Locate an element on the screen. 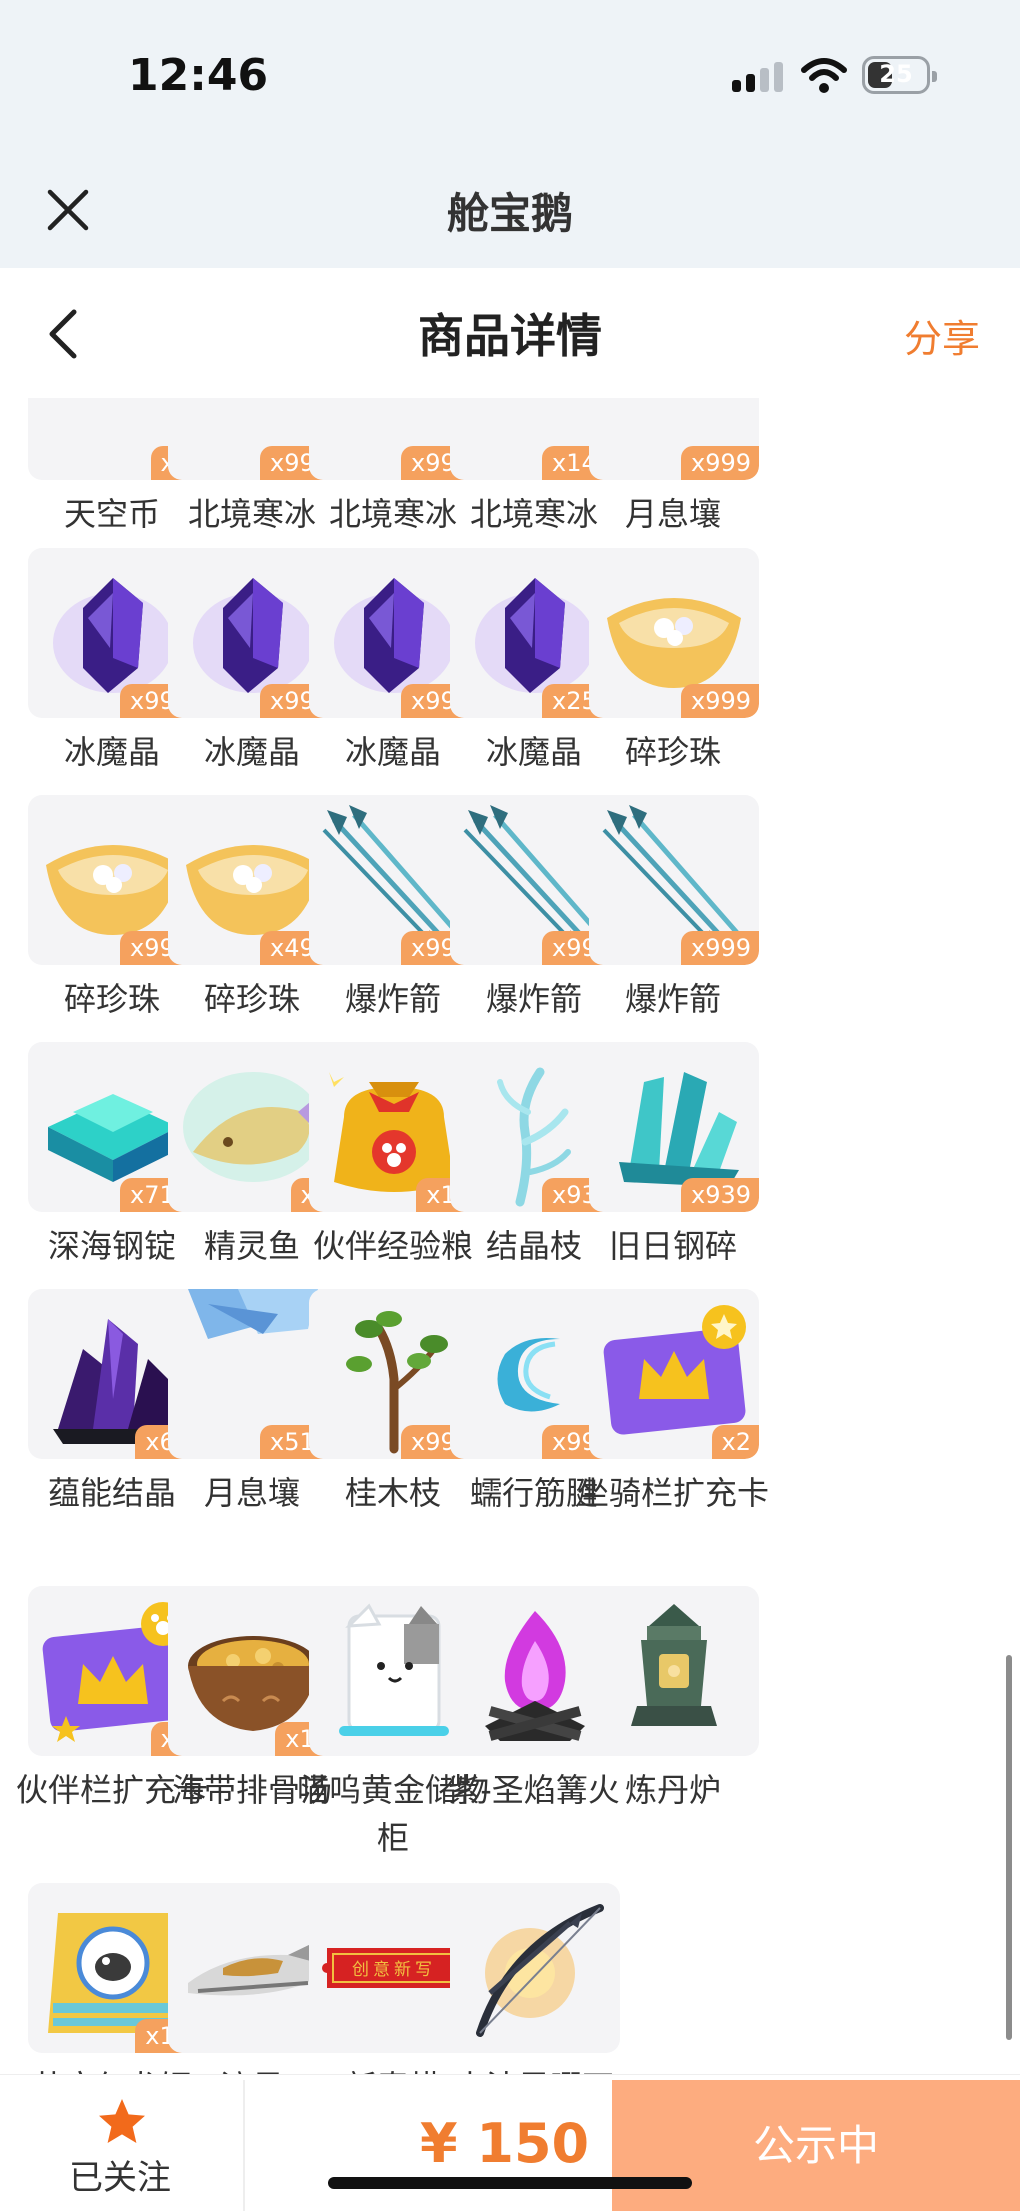 The image size is (1020, 2212). share-button: 分享 is located at coordinates (942, 335).